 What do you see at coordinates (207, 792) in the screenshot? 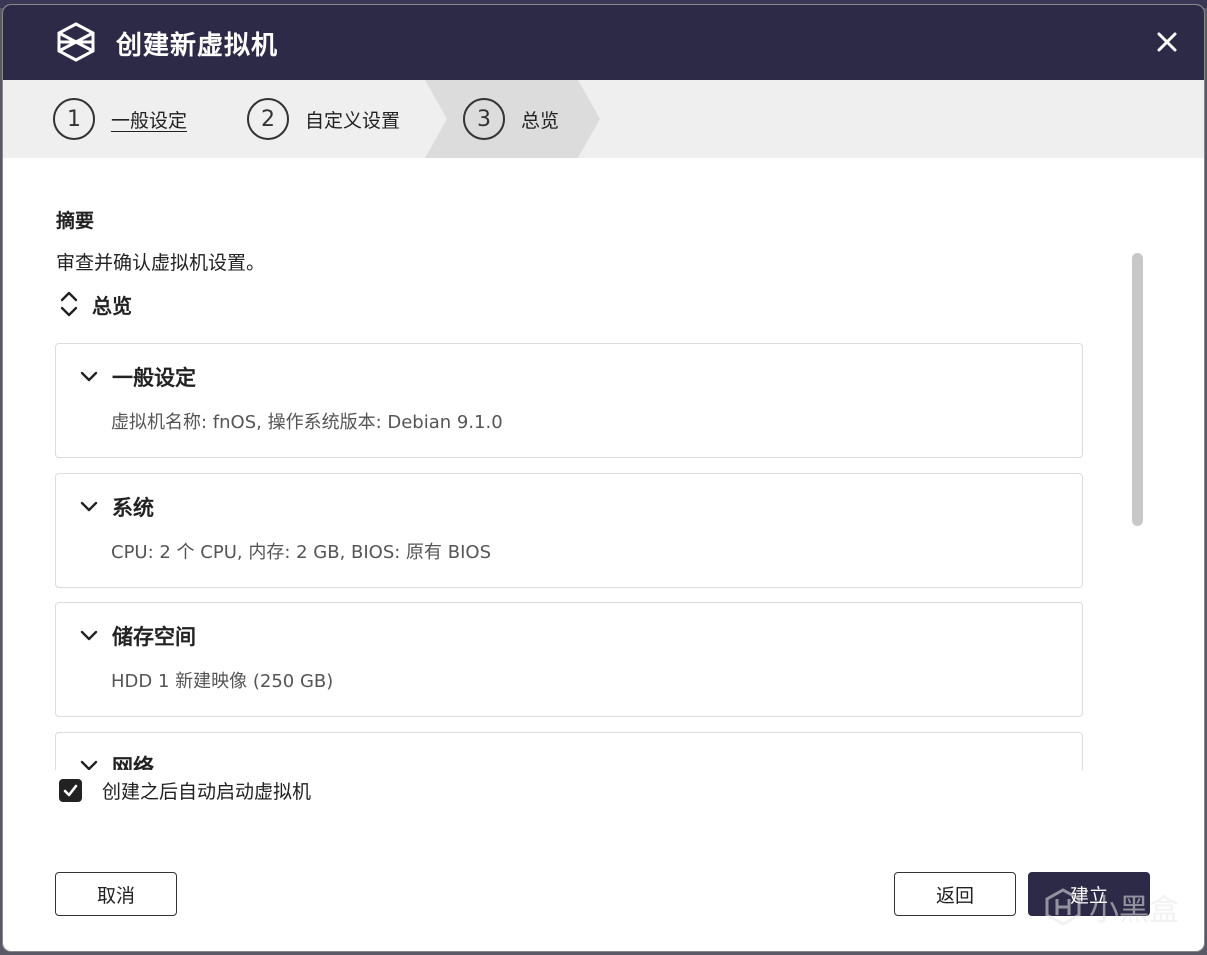
I see `autostart-label: 创建之后自动启动虚拟机` at bounding box center [207, 792].